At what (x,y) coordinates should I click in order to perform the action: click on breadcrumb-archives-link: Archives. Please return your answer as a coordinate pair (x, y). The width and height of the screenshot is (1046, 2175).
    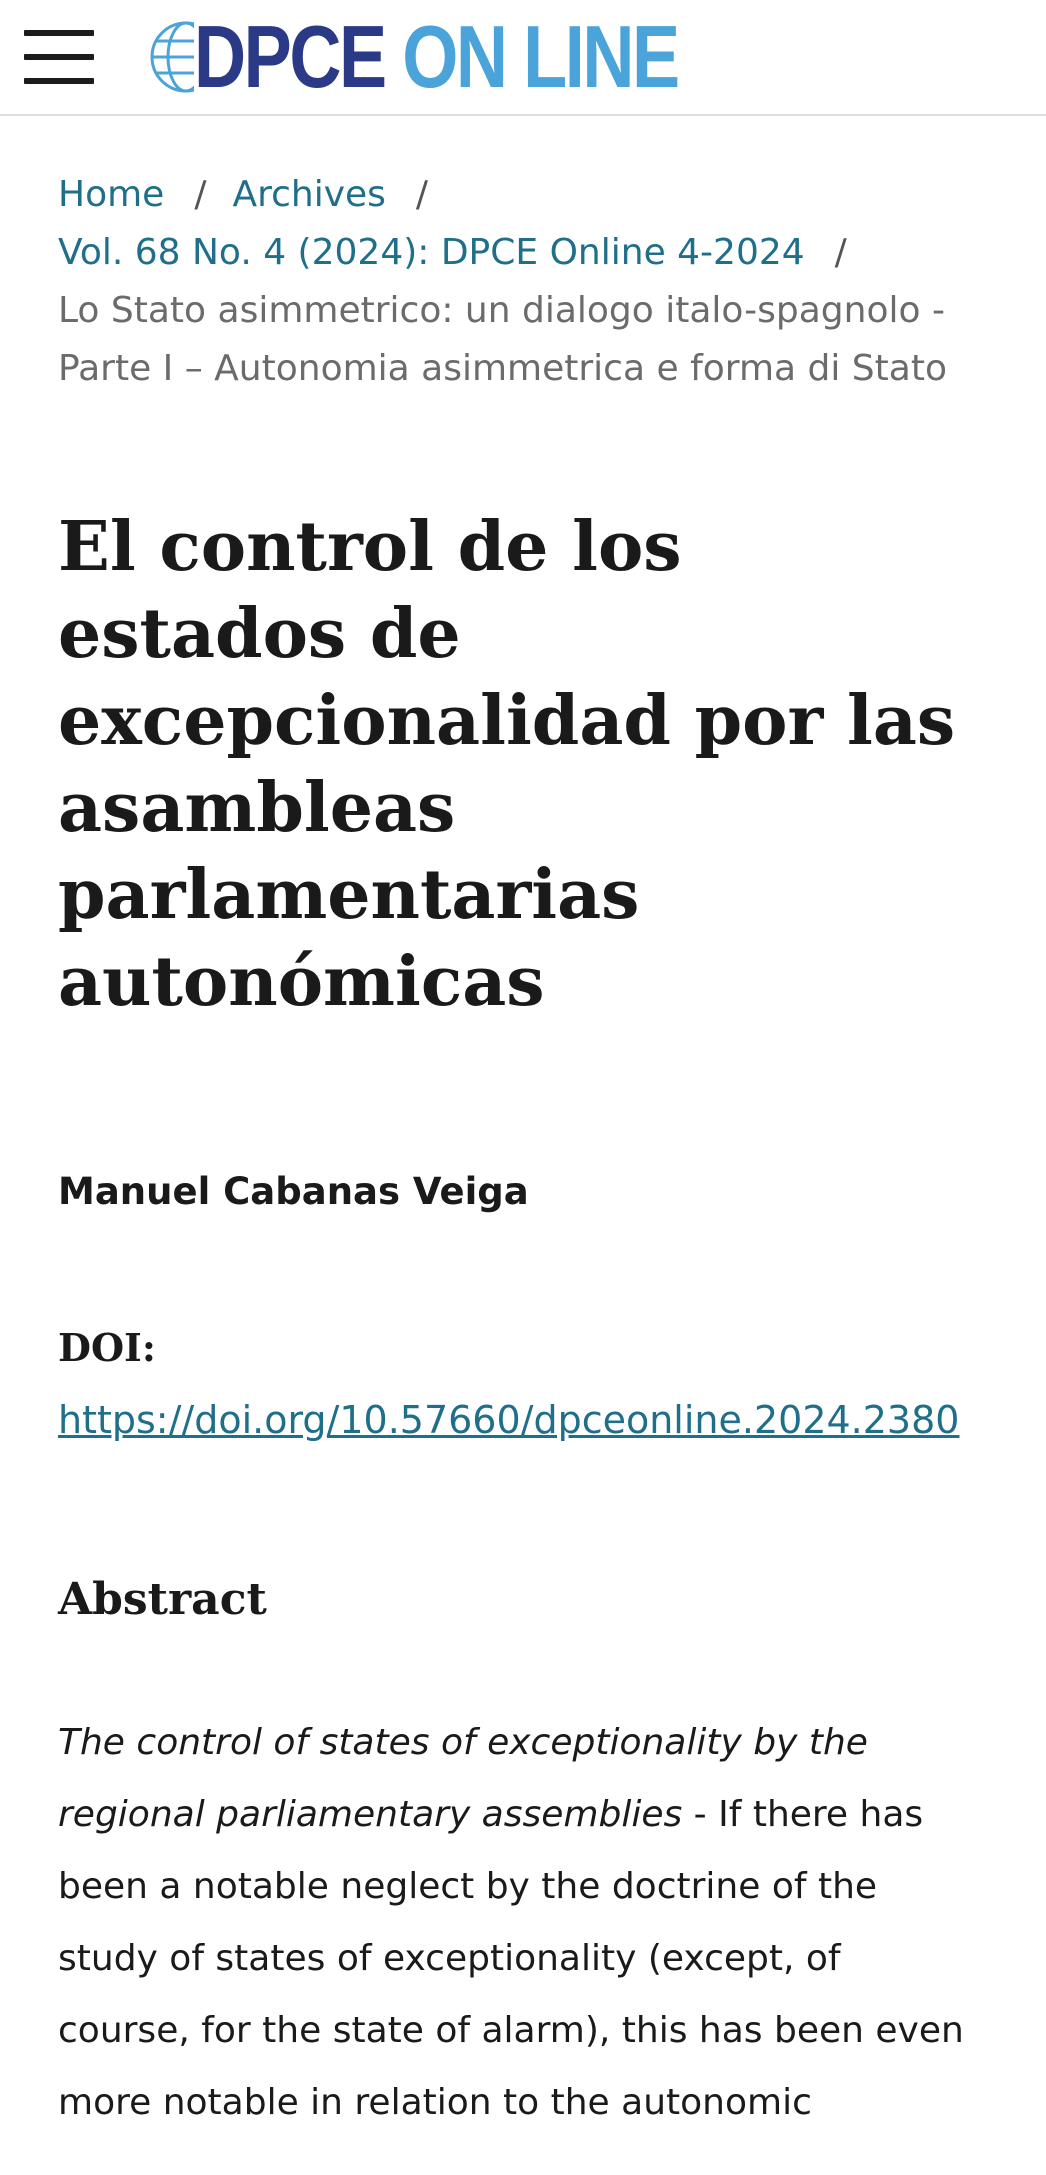
    Looking at the image, I should click on (308, 194).